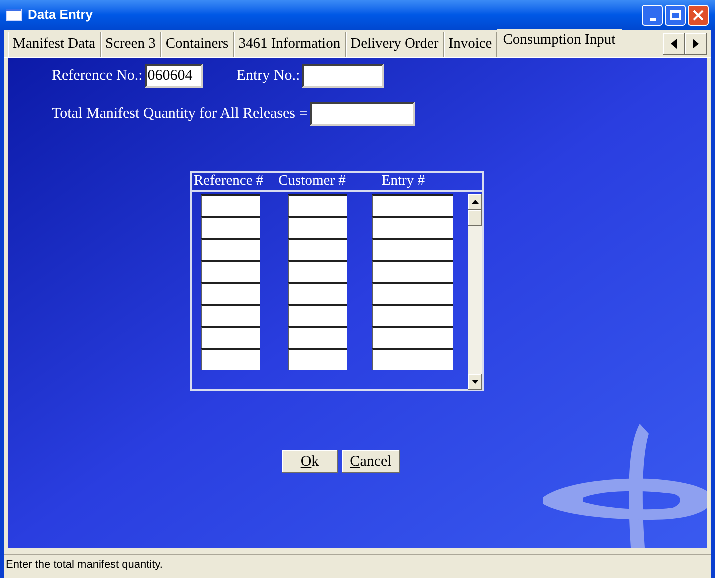  I want to click on close-icon, so click(698, 15).